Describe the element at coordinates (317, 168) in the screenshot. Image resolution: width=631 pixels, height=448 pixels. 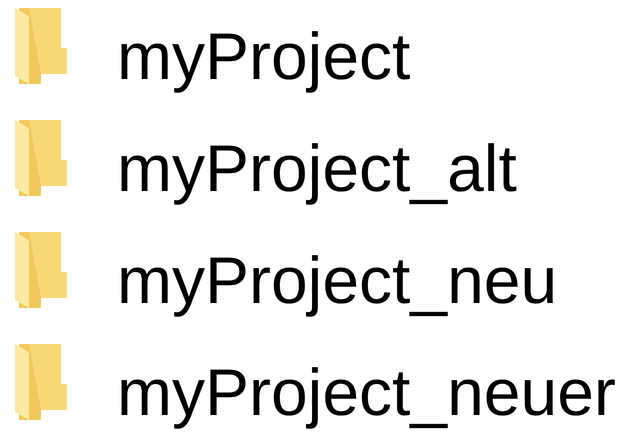
I see `folder-name: myProject_alt` at that location.